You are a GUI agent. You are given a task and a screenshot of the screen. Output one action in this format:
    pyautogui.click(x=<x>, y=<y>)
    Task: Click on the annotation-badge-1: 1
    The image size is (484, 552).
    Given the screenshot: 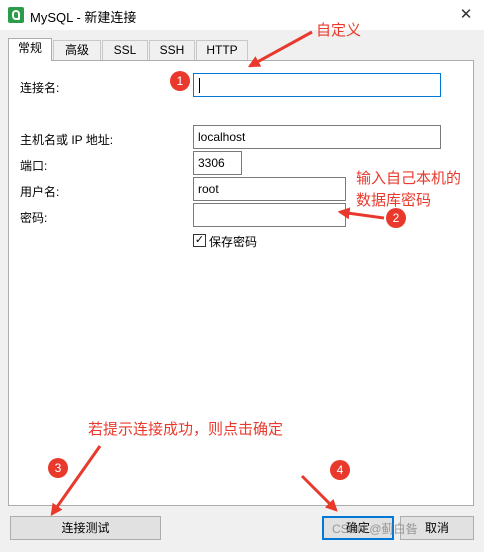 What is the action you would take?
    pyautogui.click(x=180, y=81)
    